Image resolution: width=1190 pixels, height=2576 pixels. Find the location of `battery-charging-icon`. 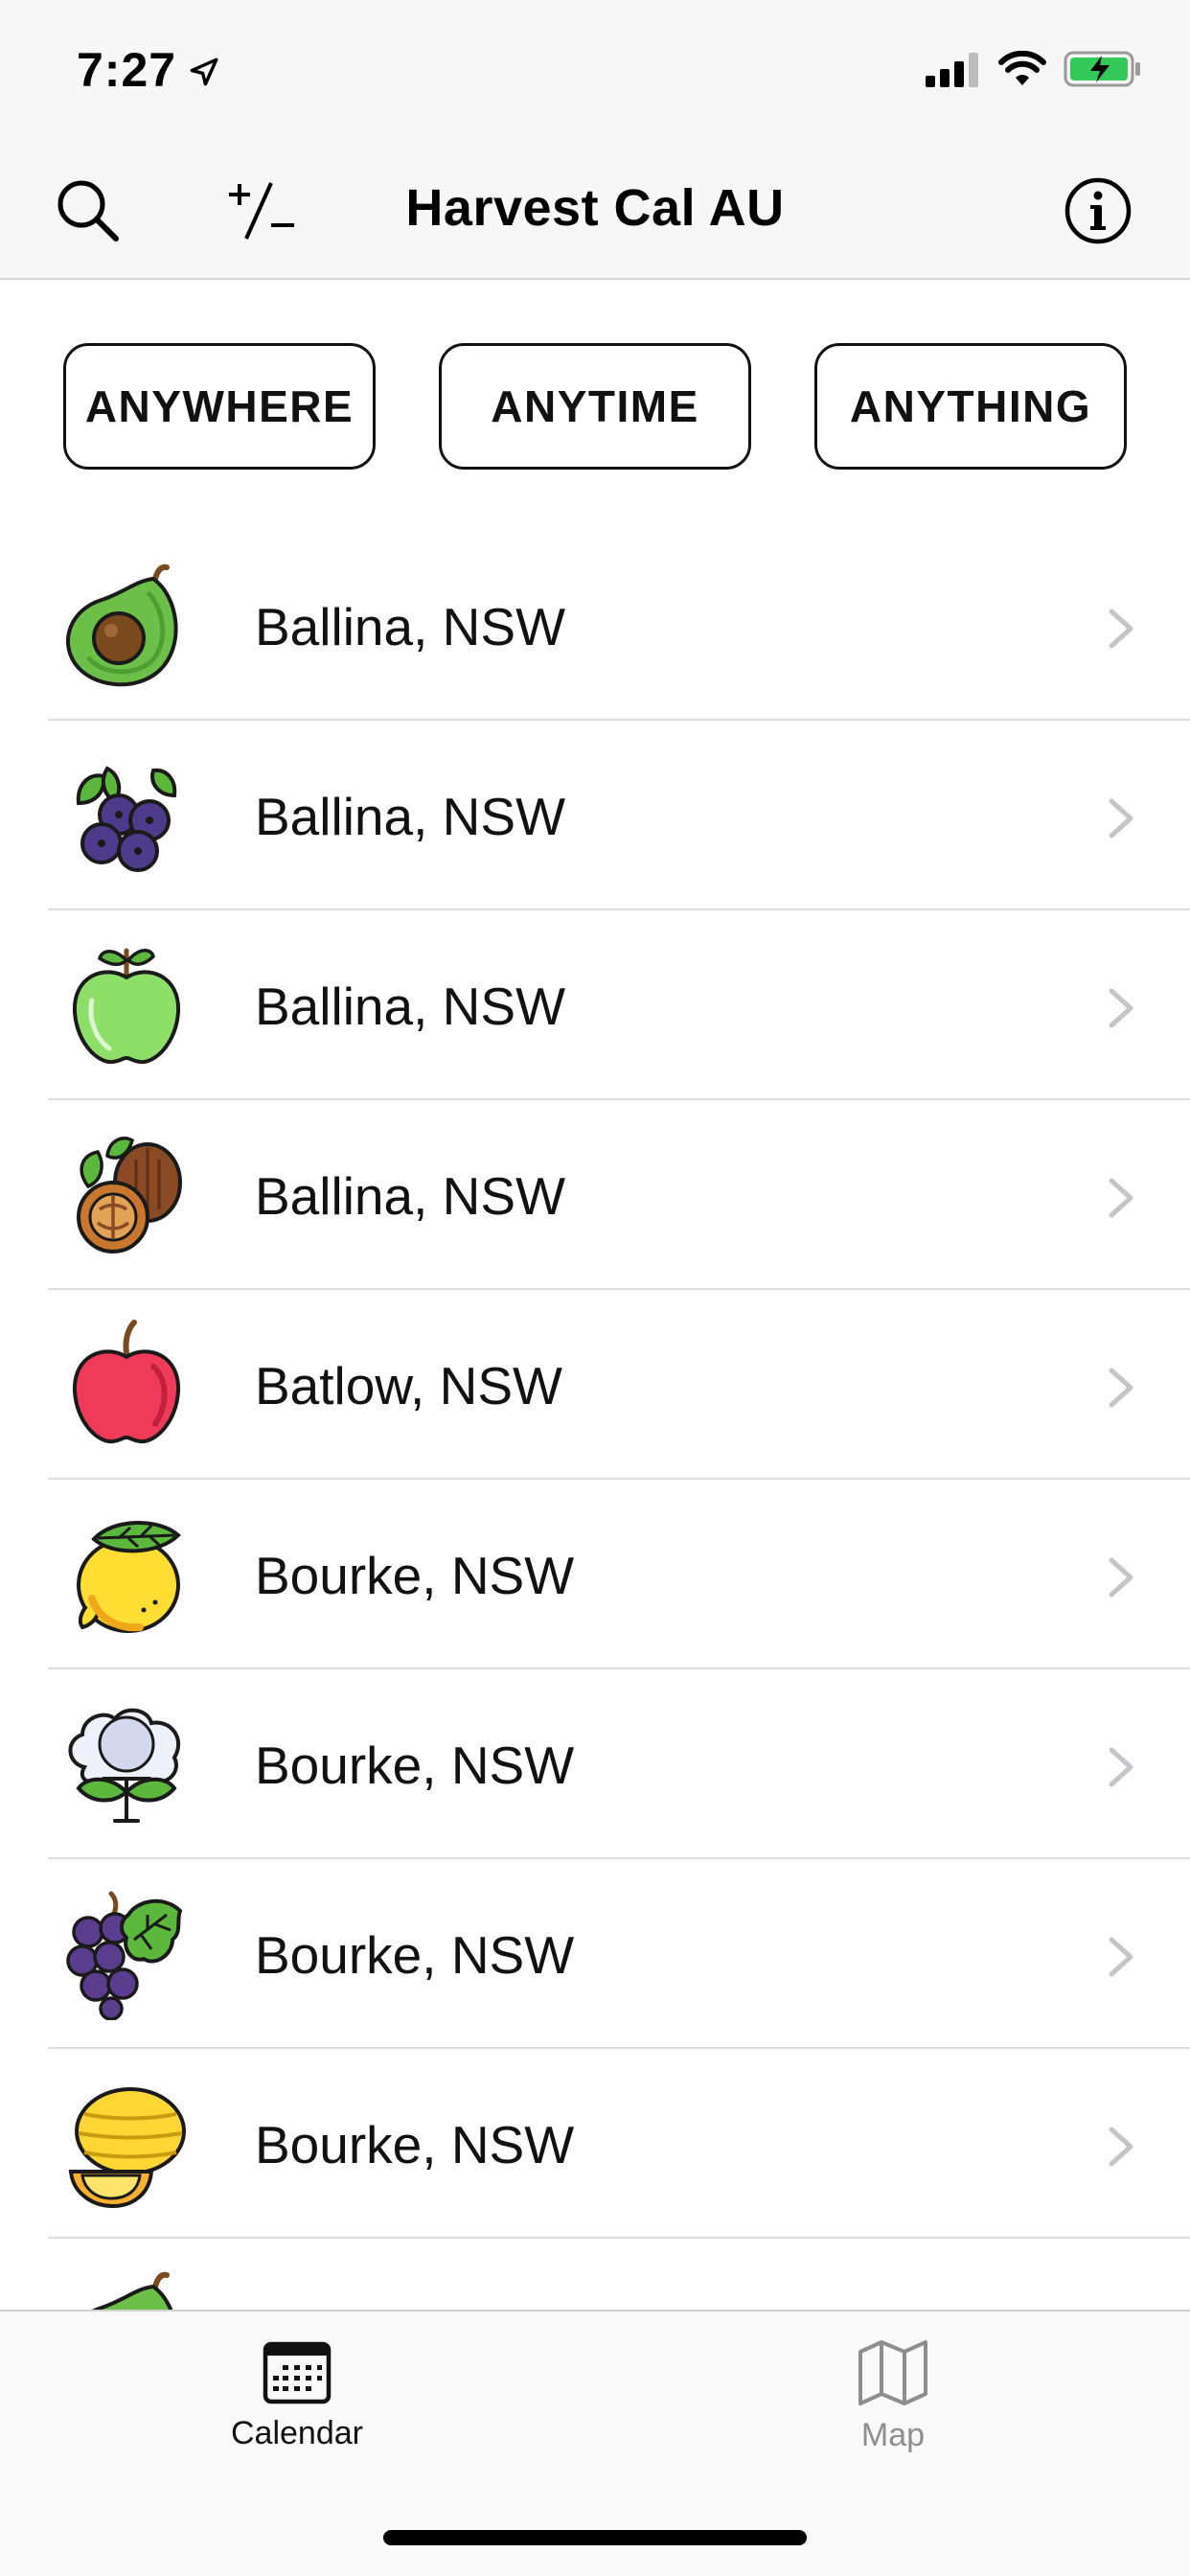

battery-charging-icon is located at coordinates (1102, 69).